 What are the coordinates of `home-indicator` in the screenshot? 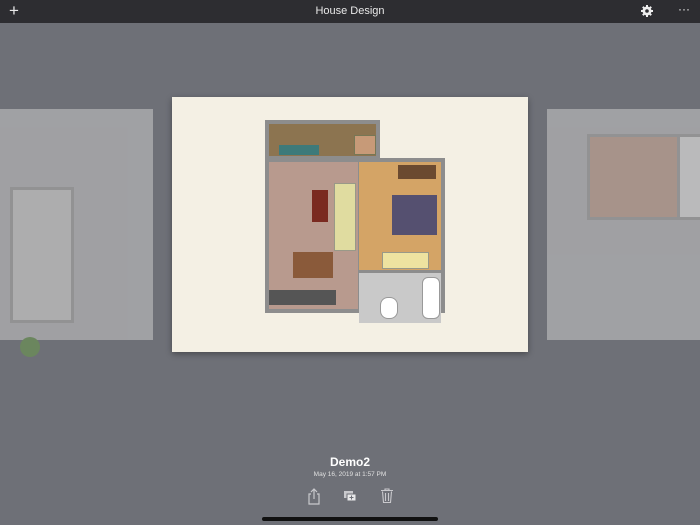 It's located at (350, 519).